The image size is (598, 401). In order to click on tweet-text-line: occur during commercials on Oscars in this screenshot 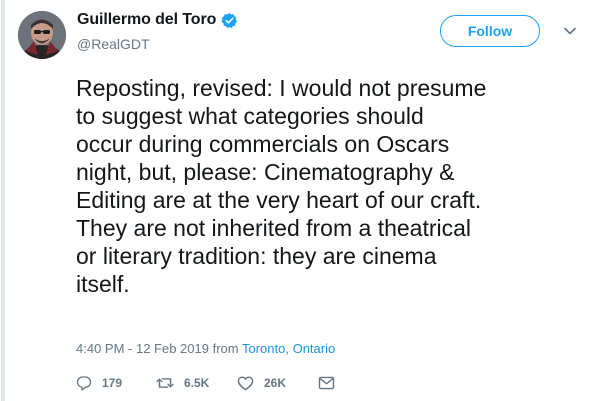, I will do `click(263, 144)`.